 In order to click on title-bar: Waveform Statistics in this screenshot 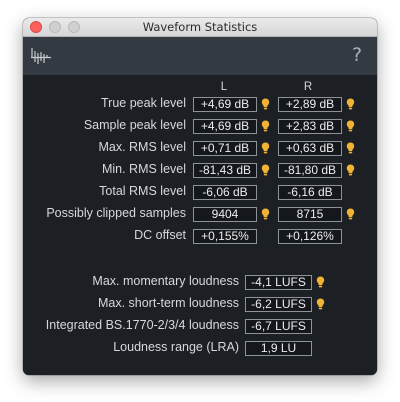, I will do `click(200, 27)`.